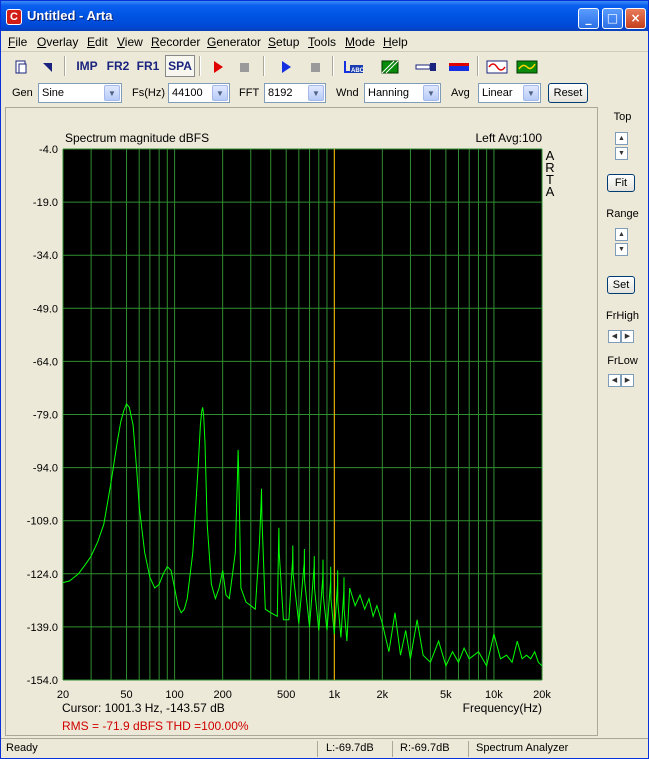 This screenshot has height=759, width=649. Describe the element at coordinates (45, 256) in the screenshot. I see `y-tick-label: -34.0` at that location.